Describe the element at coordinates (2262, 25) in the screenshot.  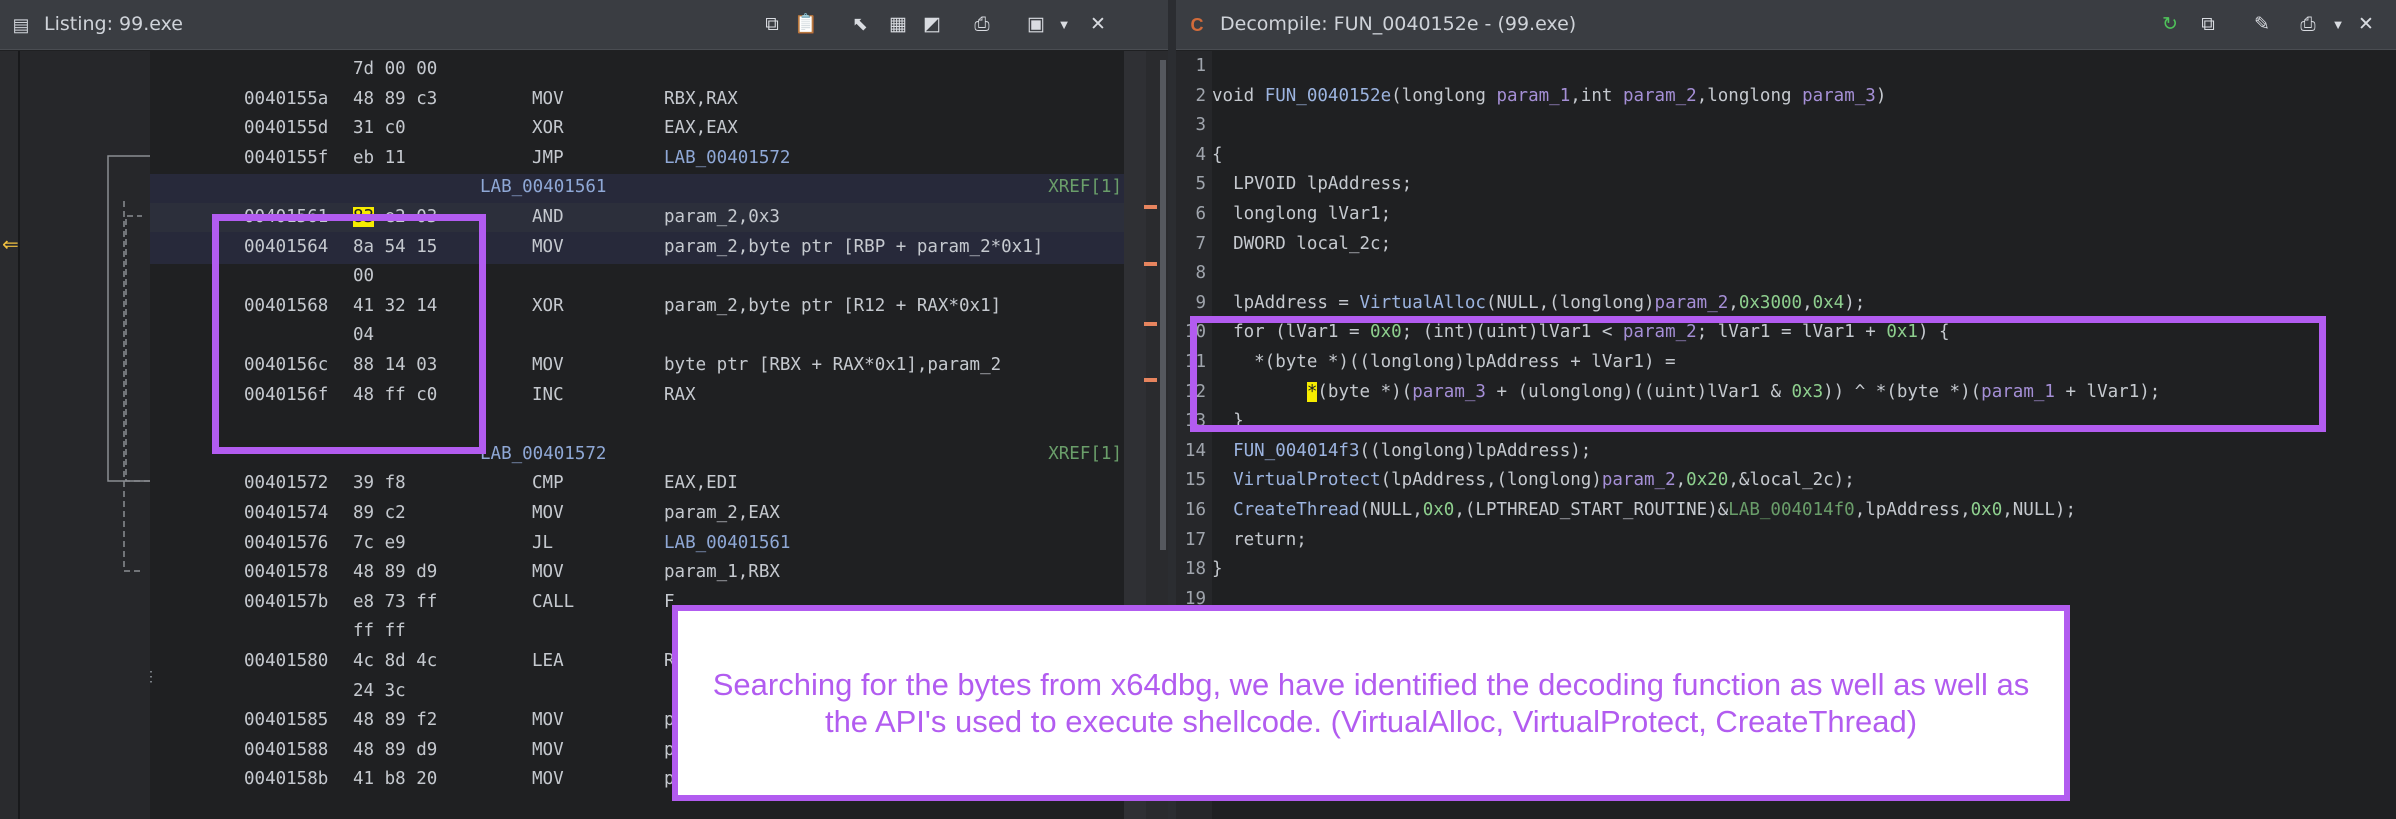
I see `edit-icon: ✎` at that location.